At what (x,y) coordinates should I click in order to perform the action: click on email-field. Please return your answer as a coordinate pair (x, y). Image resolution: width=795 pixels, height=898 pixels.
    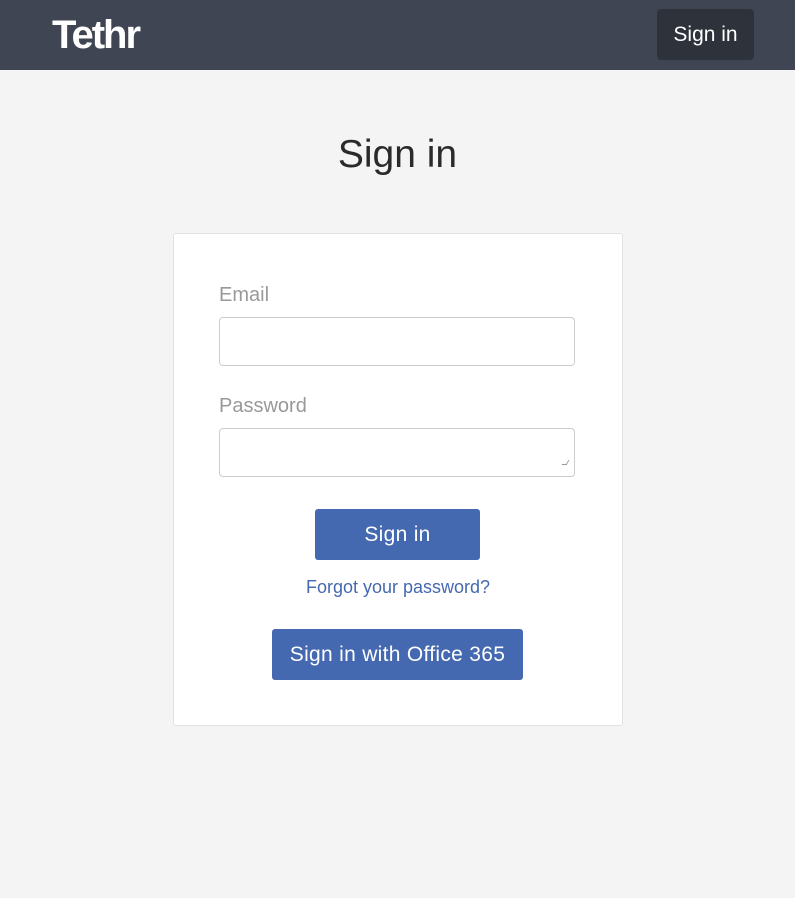
    Looking at the image, I should click on (397, 341).